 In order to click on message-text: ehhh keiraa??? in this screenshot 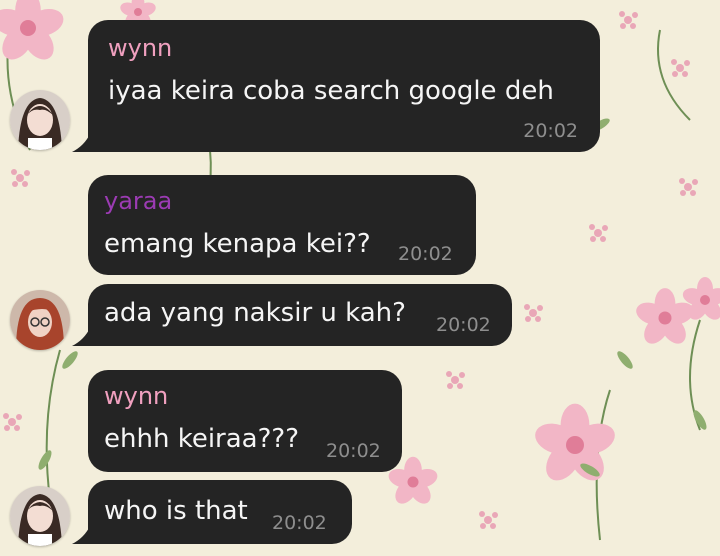, I will do `click(201, 439)`.